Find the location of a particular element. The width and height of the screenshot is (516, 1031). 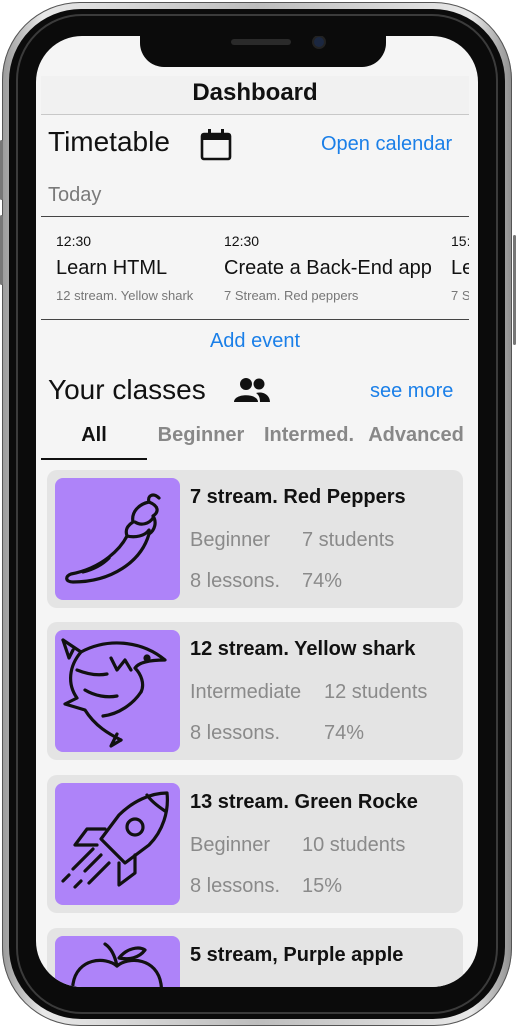

group-icon is located at coordinates (252, 391).